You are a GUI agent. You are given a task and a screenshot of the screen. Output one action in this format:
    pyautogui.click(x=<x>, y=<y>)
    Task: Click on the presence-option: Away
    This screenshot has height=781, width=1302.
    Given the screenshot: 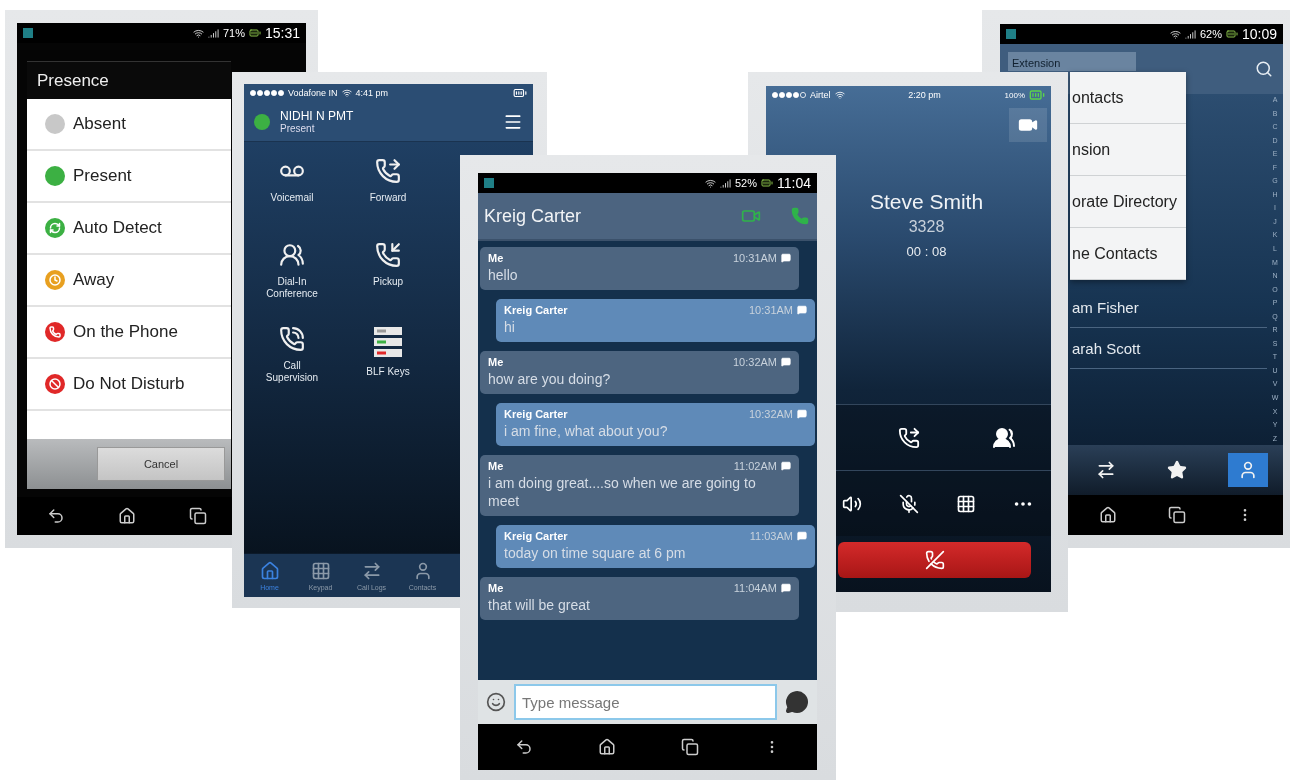 What is the action you would take?
    pyautogui.click(x=129, y=281)
    